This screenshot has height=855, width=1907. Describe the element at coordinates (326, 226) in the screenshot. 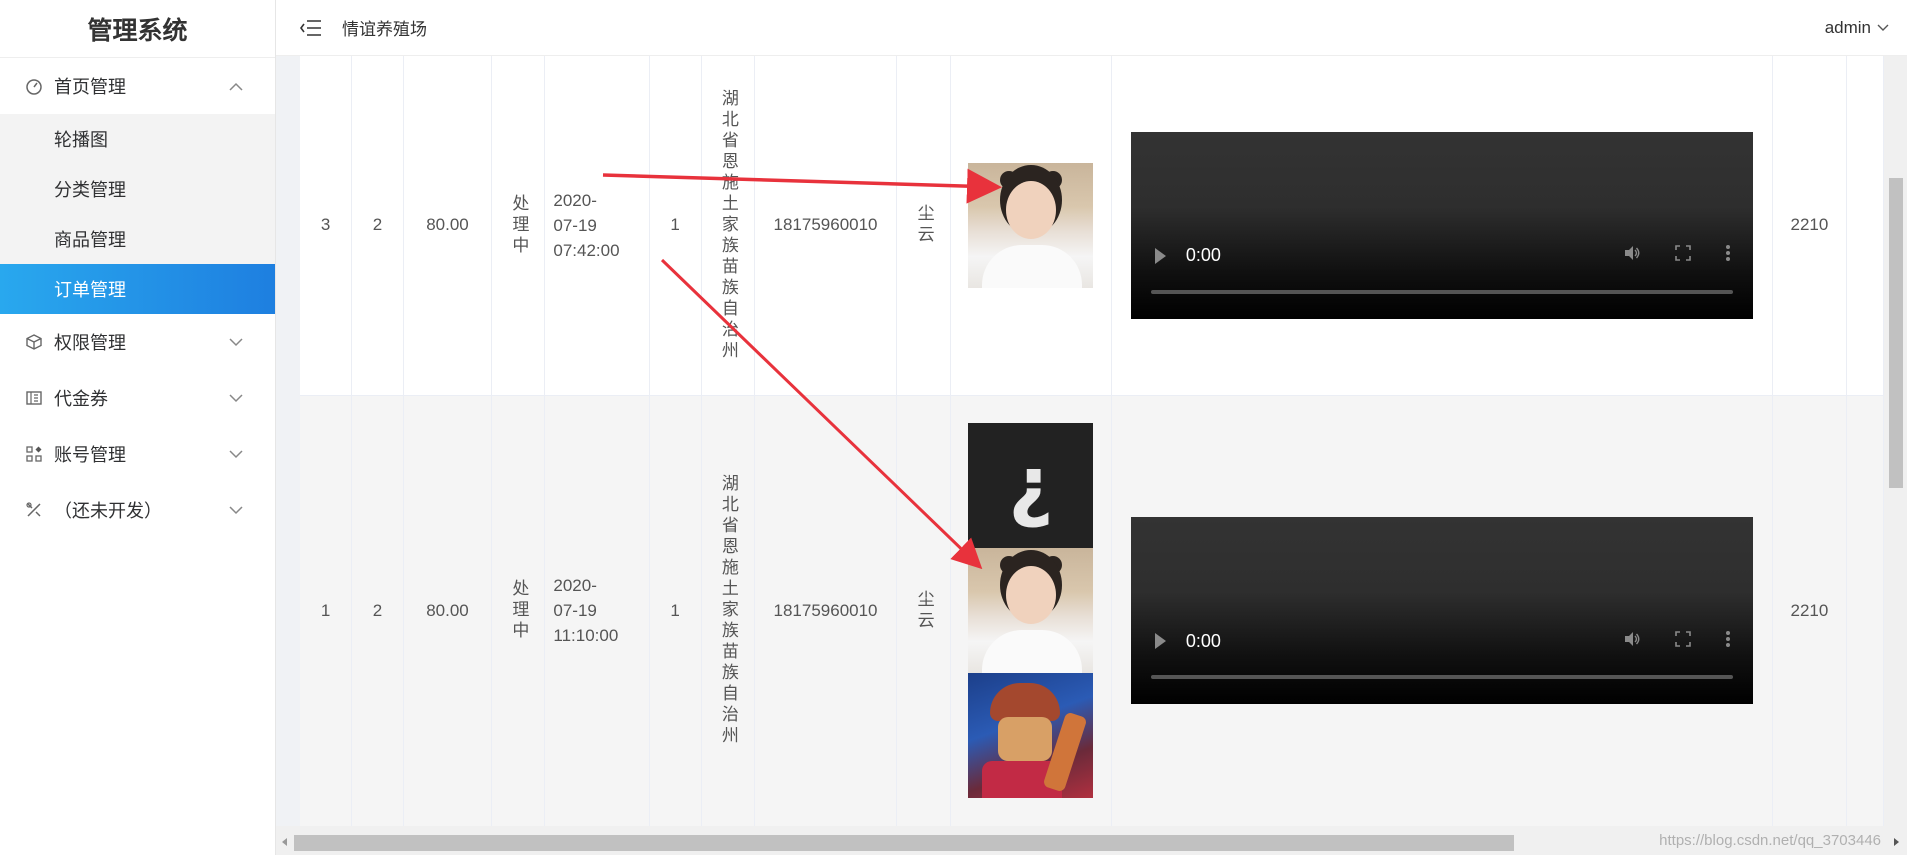

I see `cell-id: 3` at that location.